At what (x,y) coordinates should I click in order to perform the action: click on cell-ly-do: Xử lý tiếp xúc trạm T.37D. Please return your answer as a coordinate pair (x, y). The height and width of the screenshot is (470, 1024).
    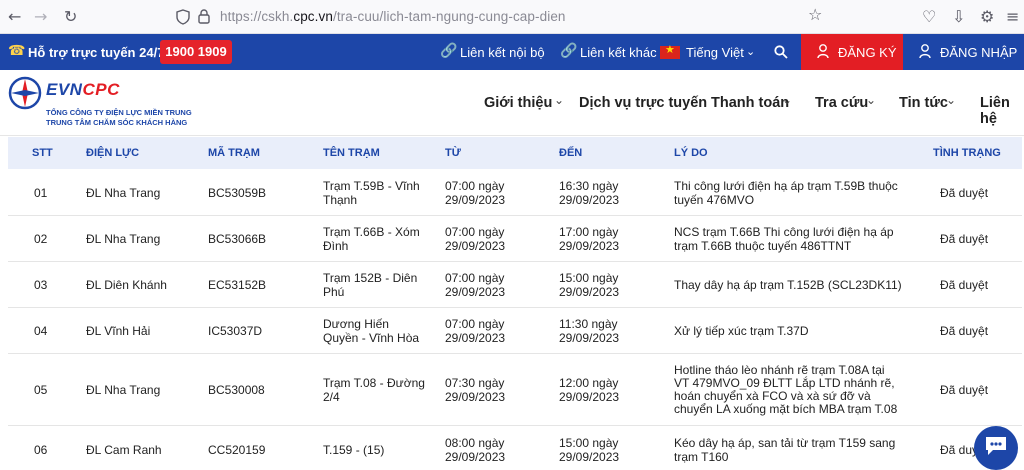
    Looking at the image, I should click on (741, 331).